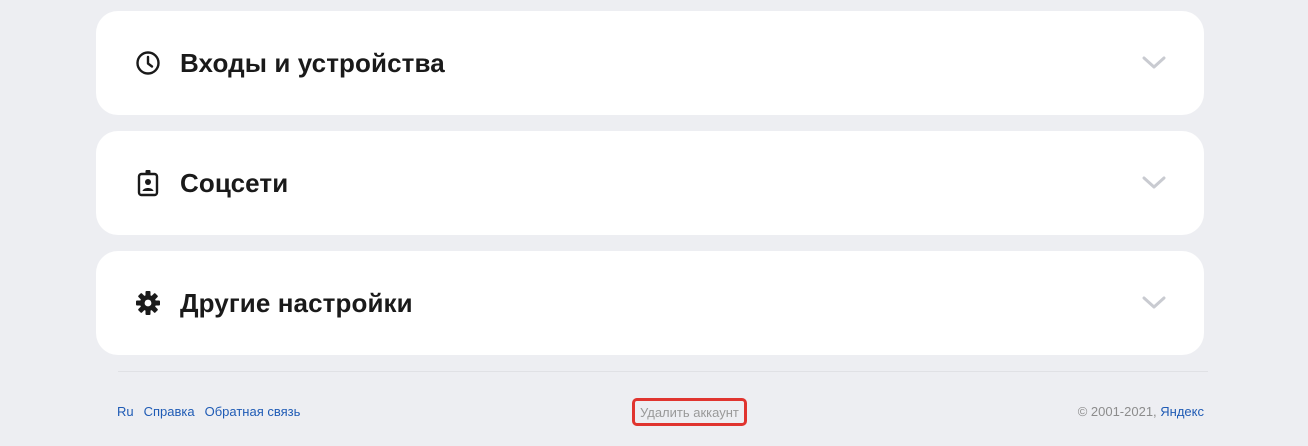 This screenshot has height=446, width=1308. I want to click on delete-account-link: Удалить аккаунт, so click(689, 412).